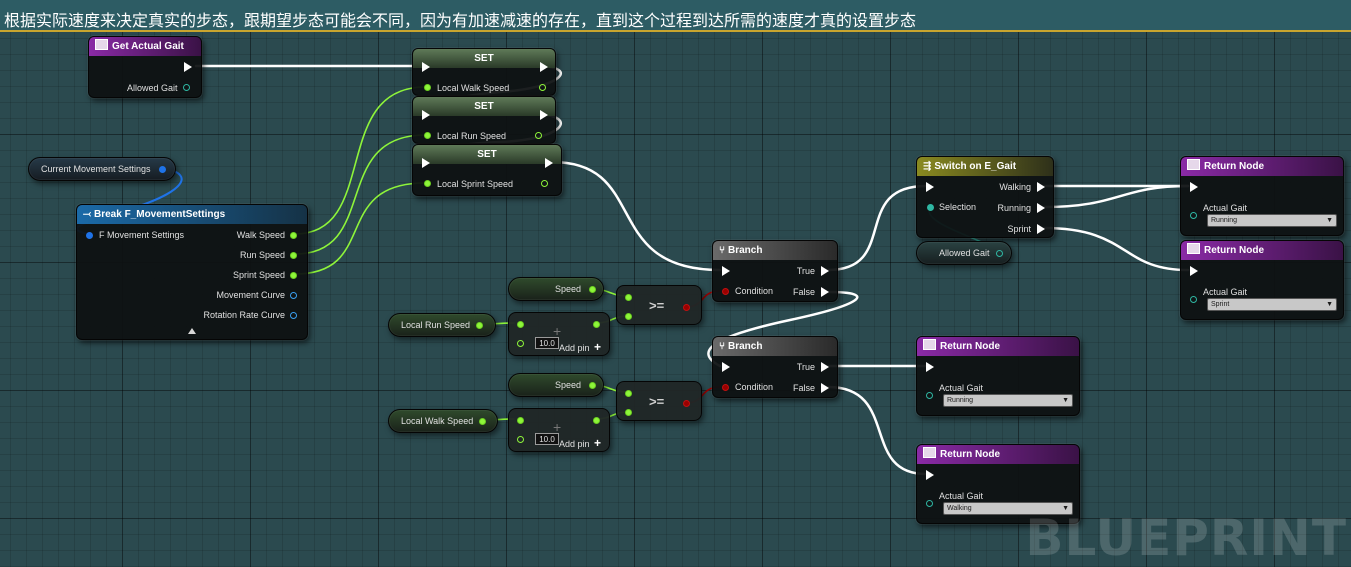 The image size is (1351, 567). I want to click on return-node-1: Return Node Actual Gait Running ▼, so click(1262, 196).